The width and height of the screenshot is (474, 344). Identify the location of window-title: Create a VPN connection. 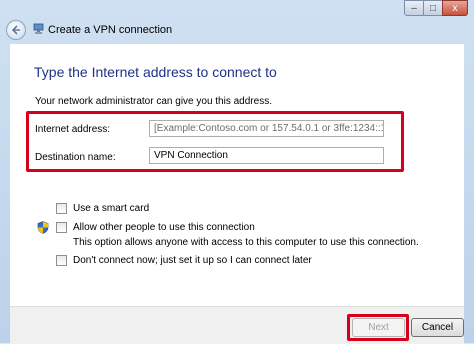
(110, 30).